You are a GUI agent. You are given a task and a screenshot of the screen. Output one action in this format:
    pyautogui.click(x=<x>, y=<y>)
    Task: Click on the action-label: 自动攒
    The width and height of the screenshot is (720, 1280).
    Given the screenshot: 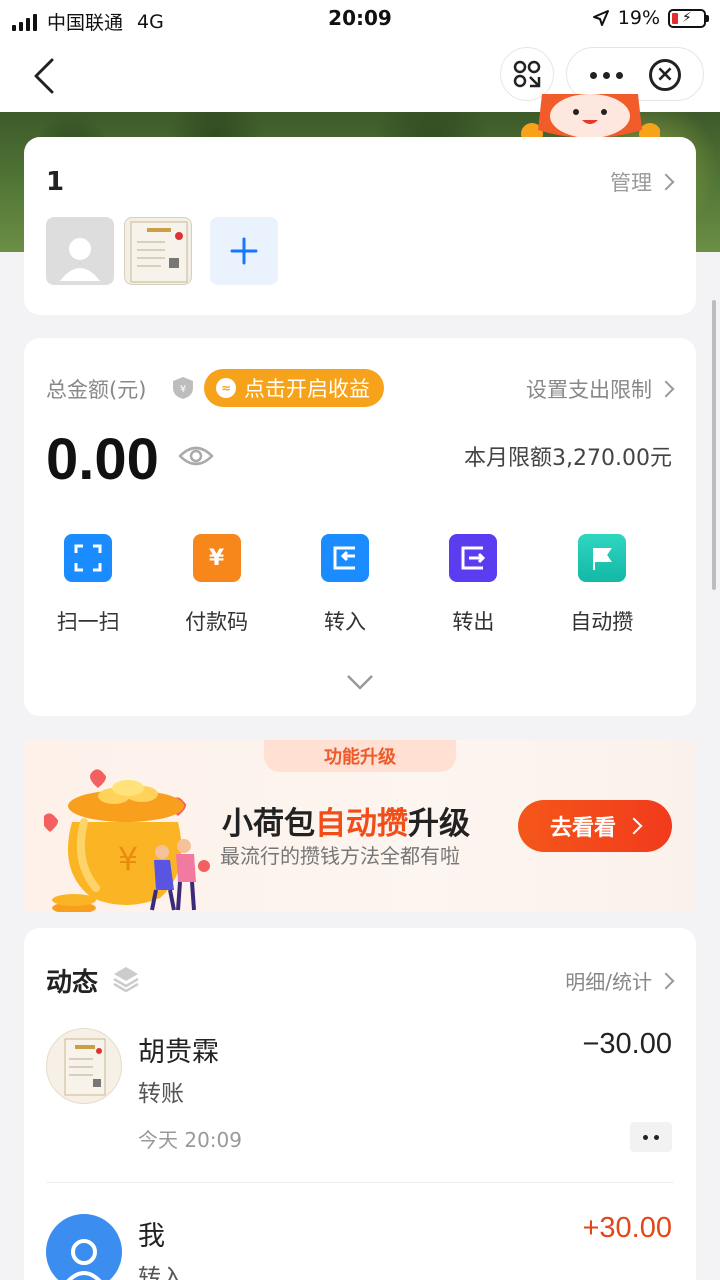 What is the action you would take?
    pyautogui.click(x=602, y=622)
    